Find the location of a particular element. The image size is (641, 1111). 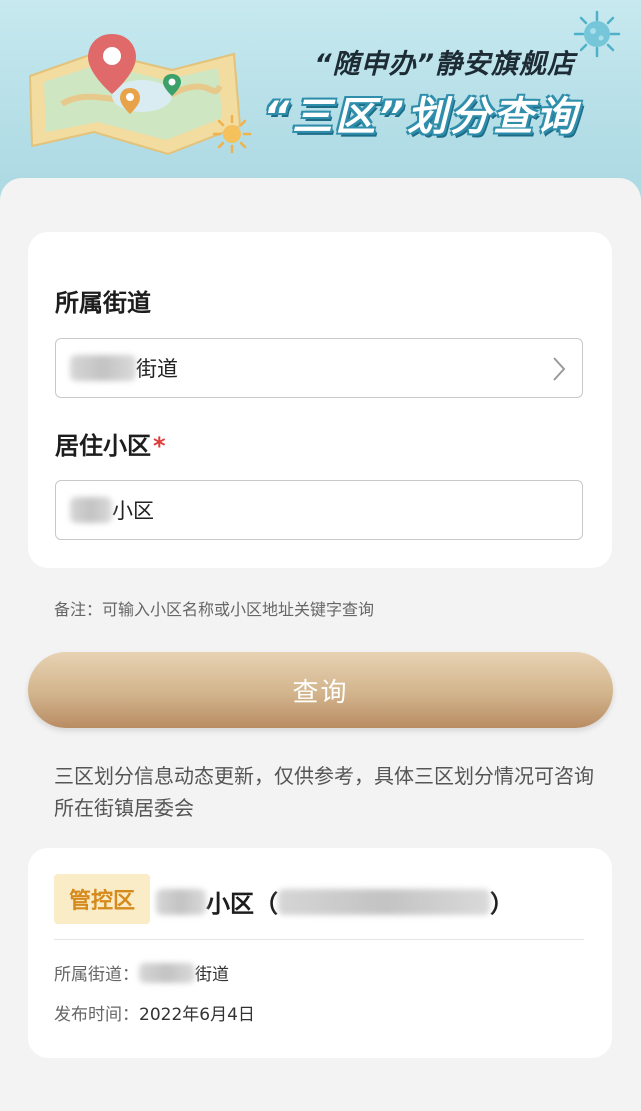

disclaimer-text: 三区划分信息动态更新，仅供参考，具体三区划分情况可咨询所在街镇居委会 is located at coordinates (324, 792).